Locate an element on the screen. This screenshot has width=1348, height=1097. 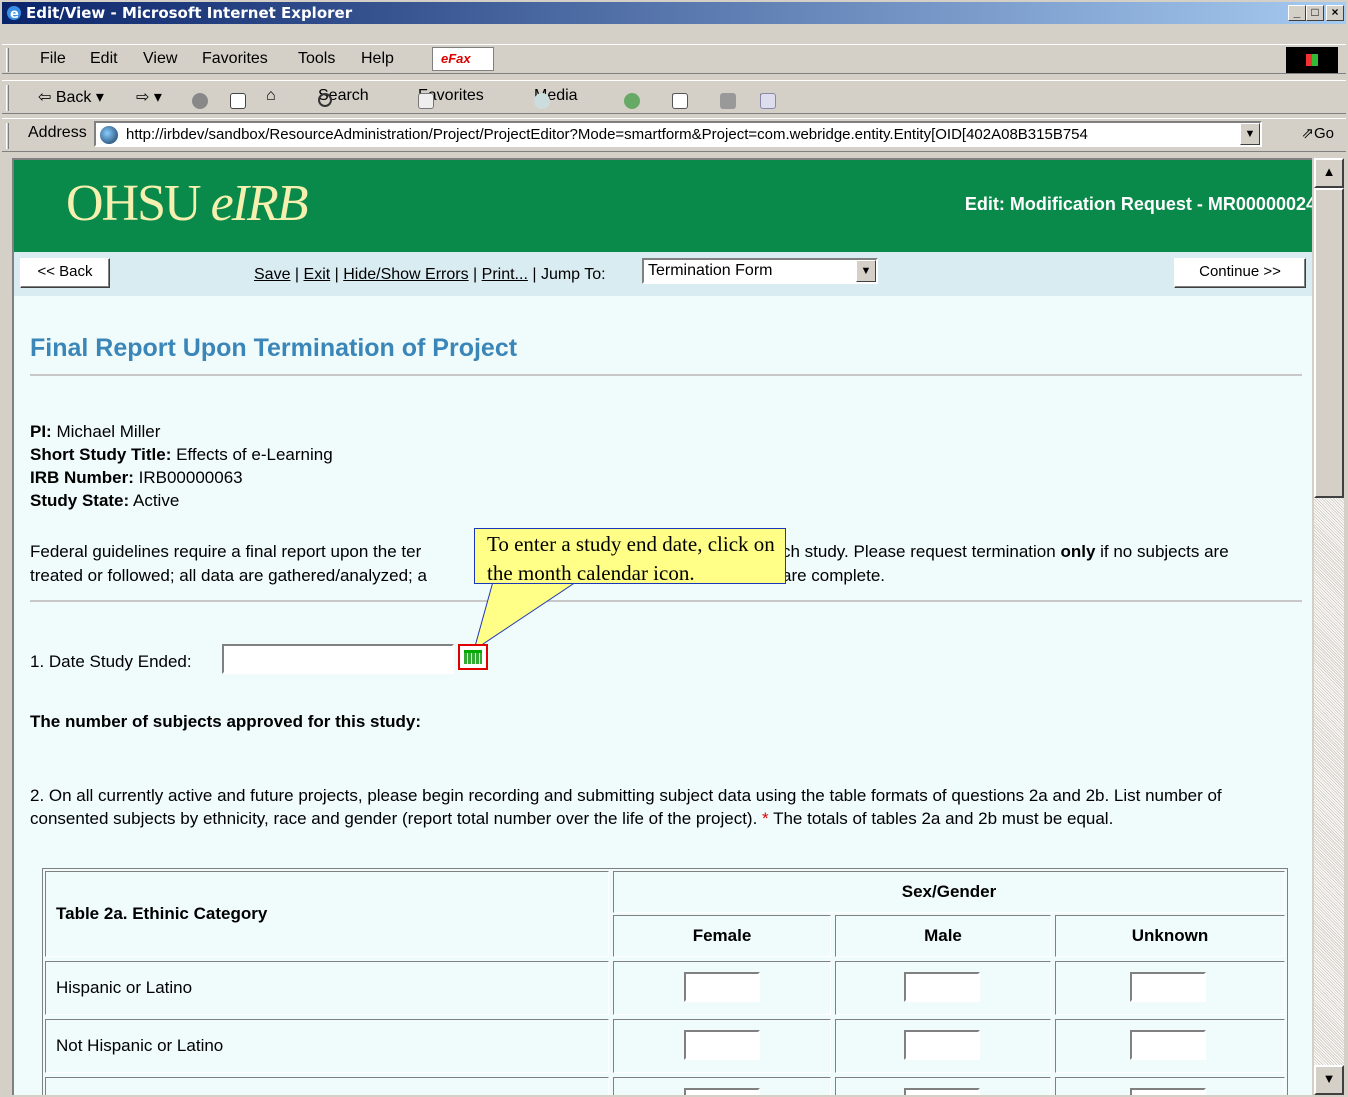
minimize-button: _ is located at coordinates (1297, 13).